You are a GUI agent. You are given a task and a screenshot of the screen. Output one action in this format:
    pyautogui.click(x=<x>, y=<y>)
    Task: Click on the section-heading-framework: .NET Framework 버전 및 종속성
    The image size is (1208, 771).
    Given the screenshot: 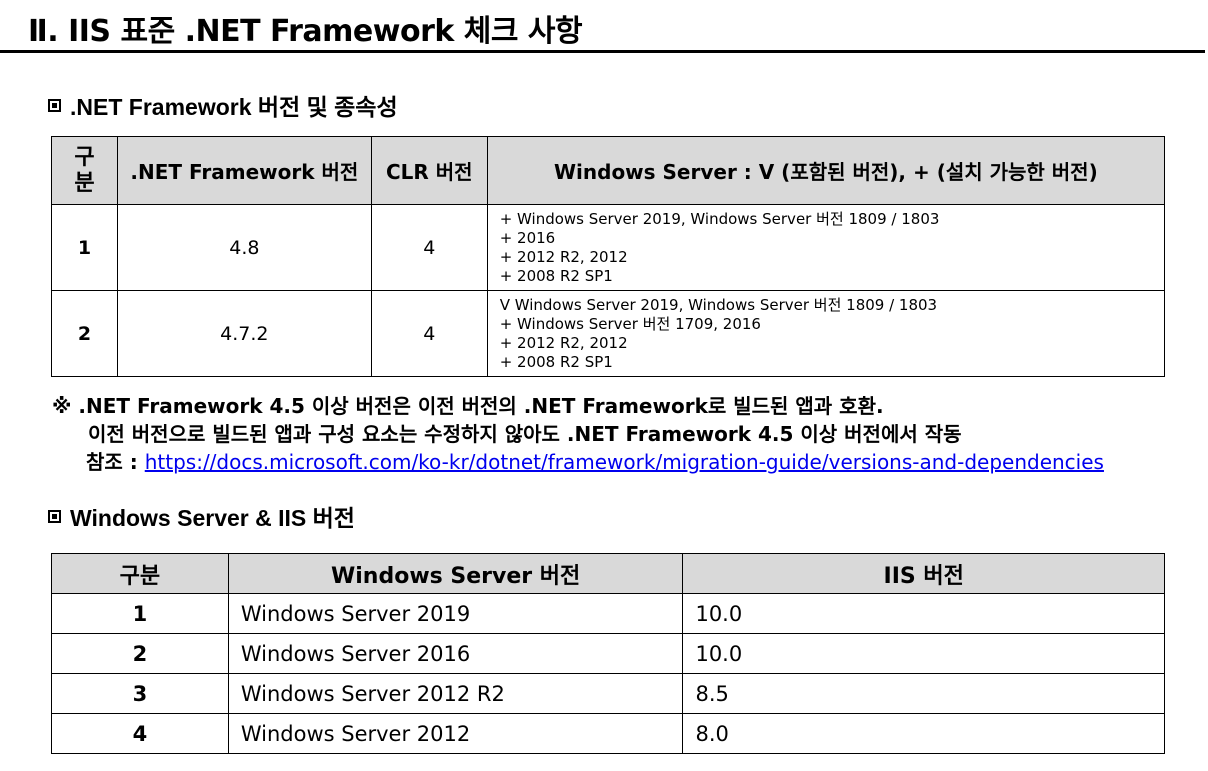 What is the action you would take?
    pyautogui.click(x=223, y=105)
    